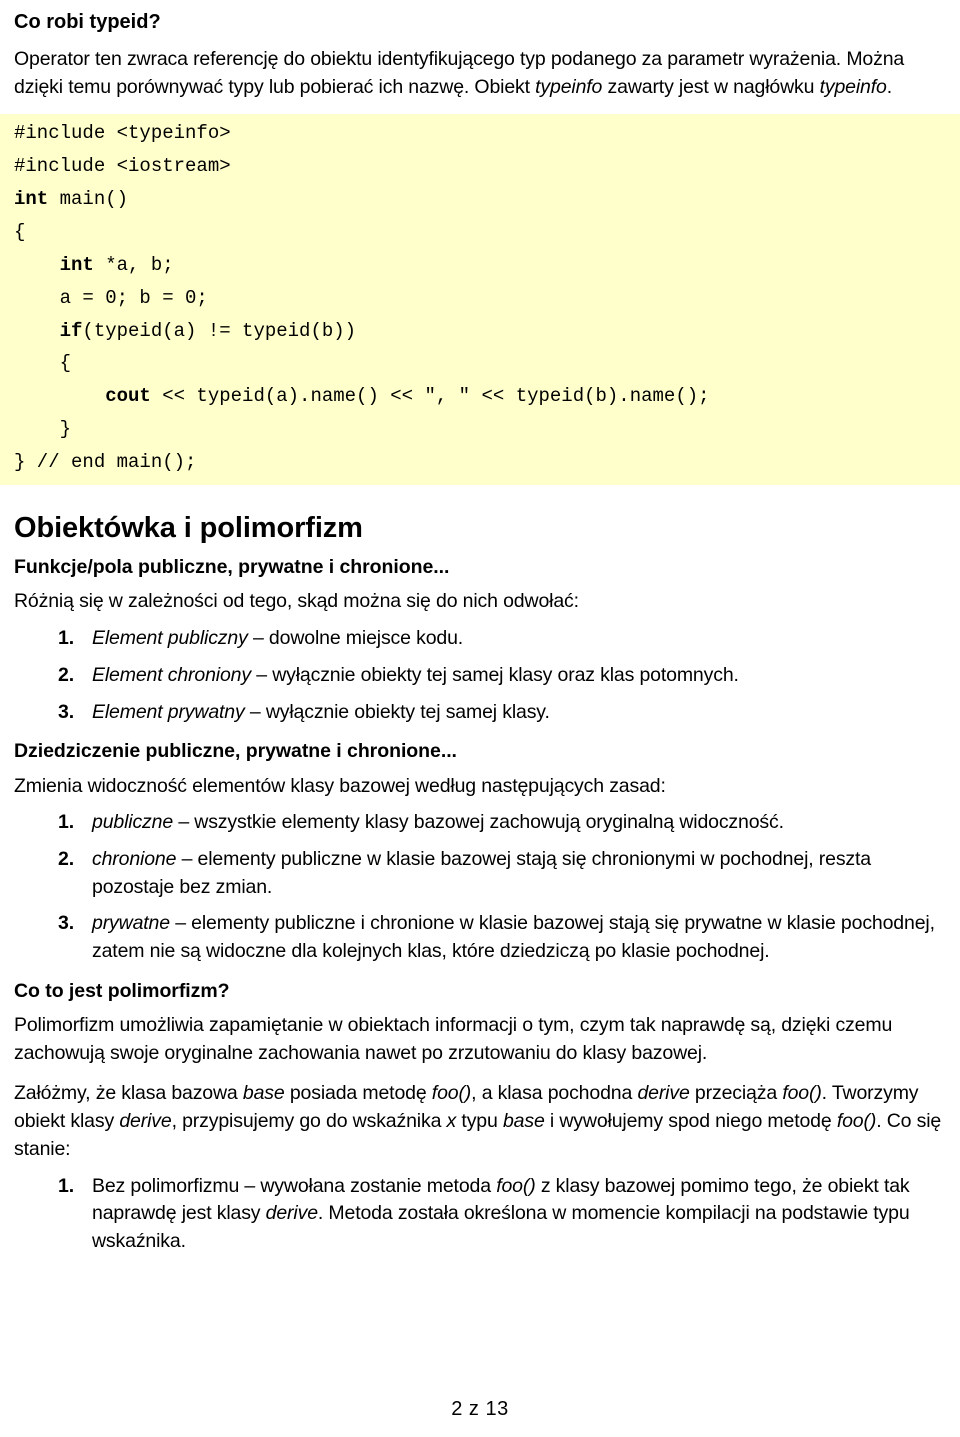 The height and width of the screenshot is (1437, 960). What do you see at coordinates (711, 86) in the screenshot?
I see `intro-text-part2: zawarty jest w nagłówku` at bounding box center [711, 86].